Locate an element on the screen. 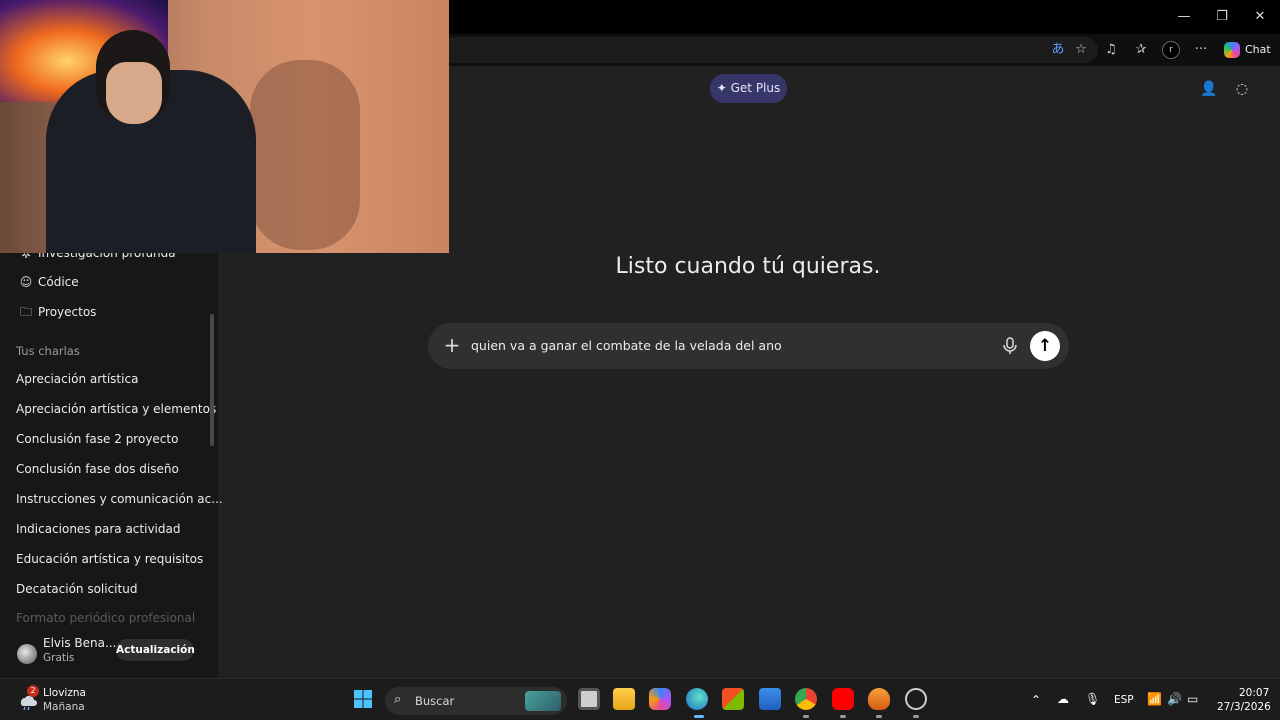  sidebar-item-codex: Códice is located at coordinates (58, 282).